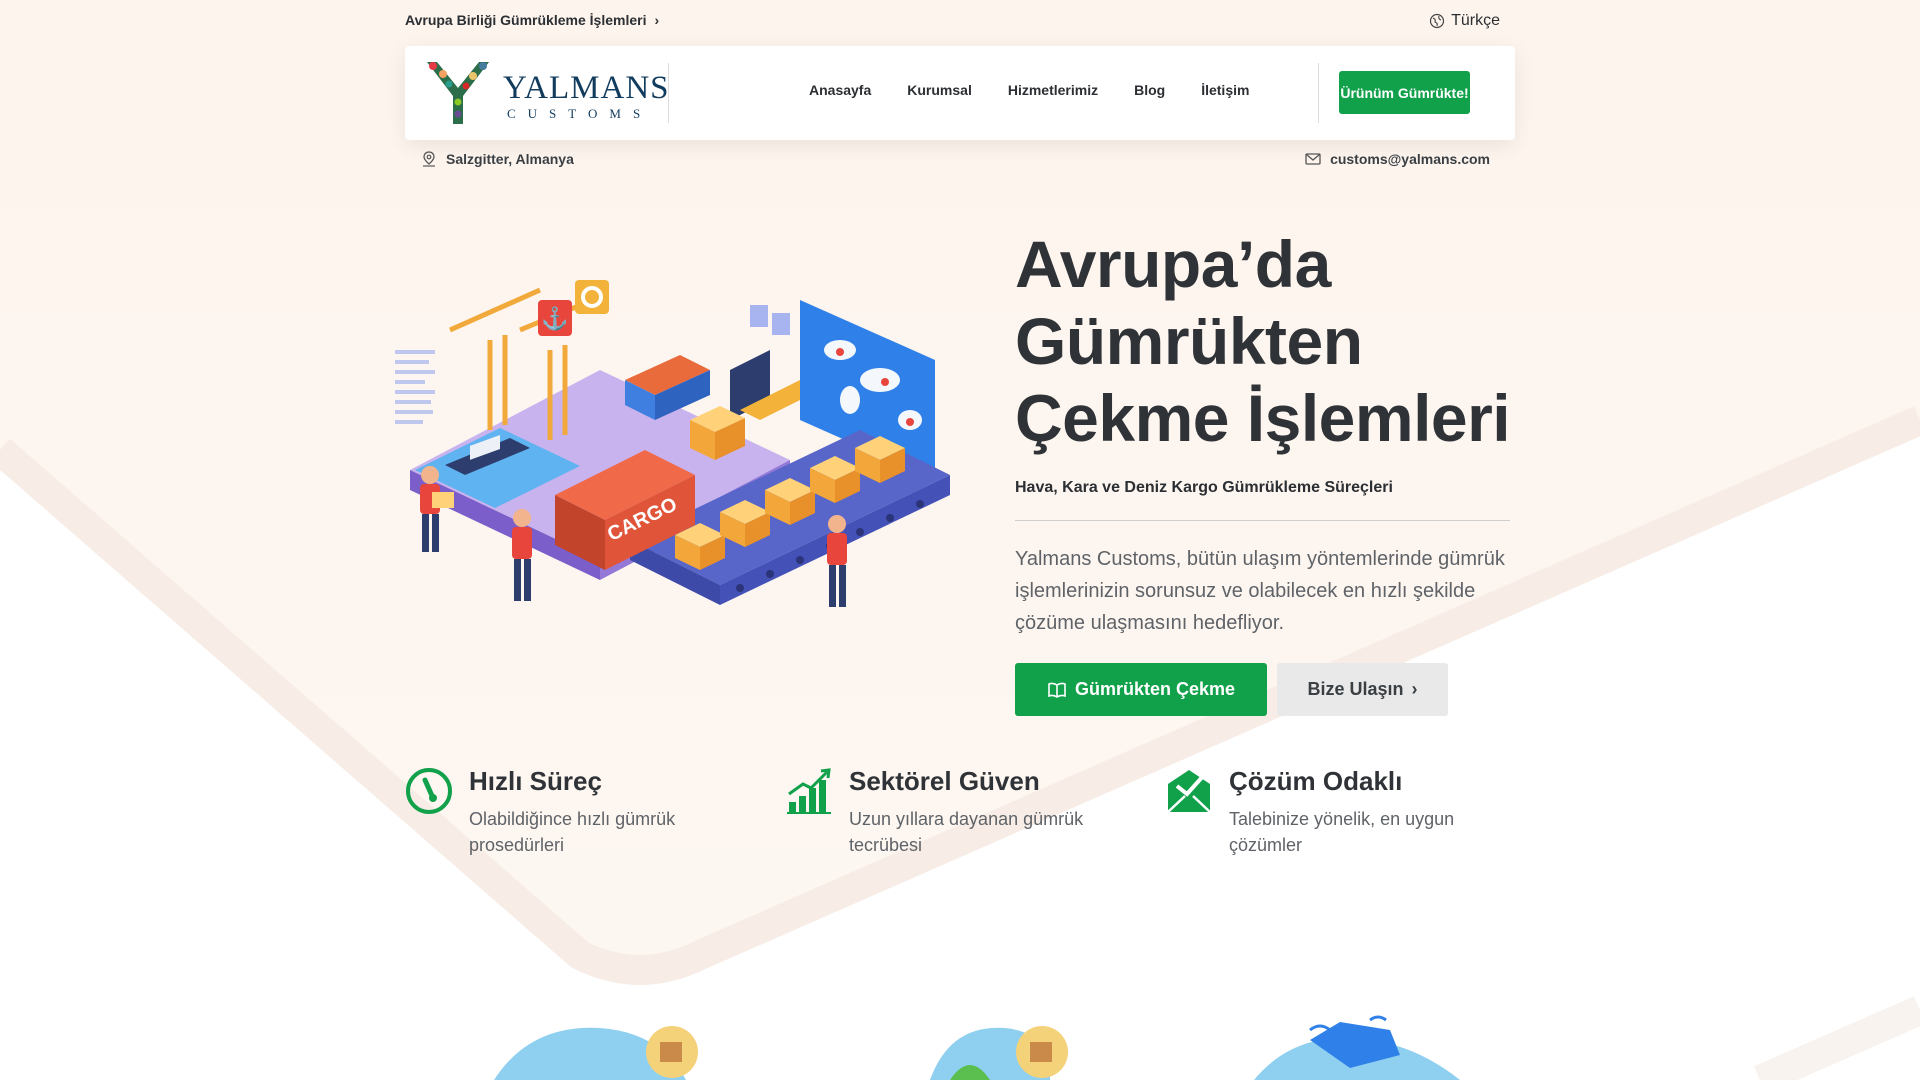 This screenshot has height=1080, width=1920. Describe the element at coordinates (1316, 781) in the screenshot. I see `feature-title: Çözüm Odaklı` at that location.